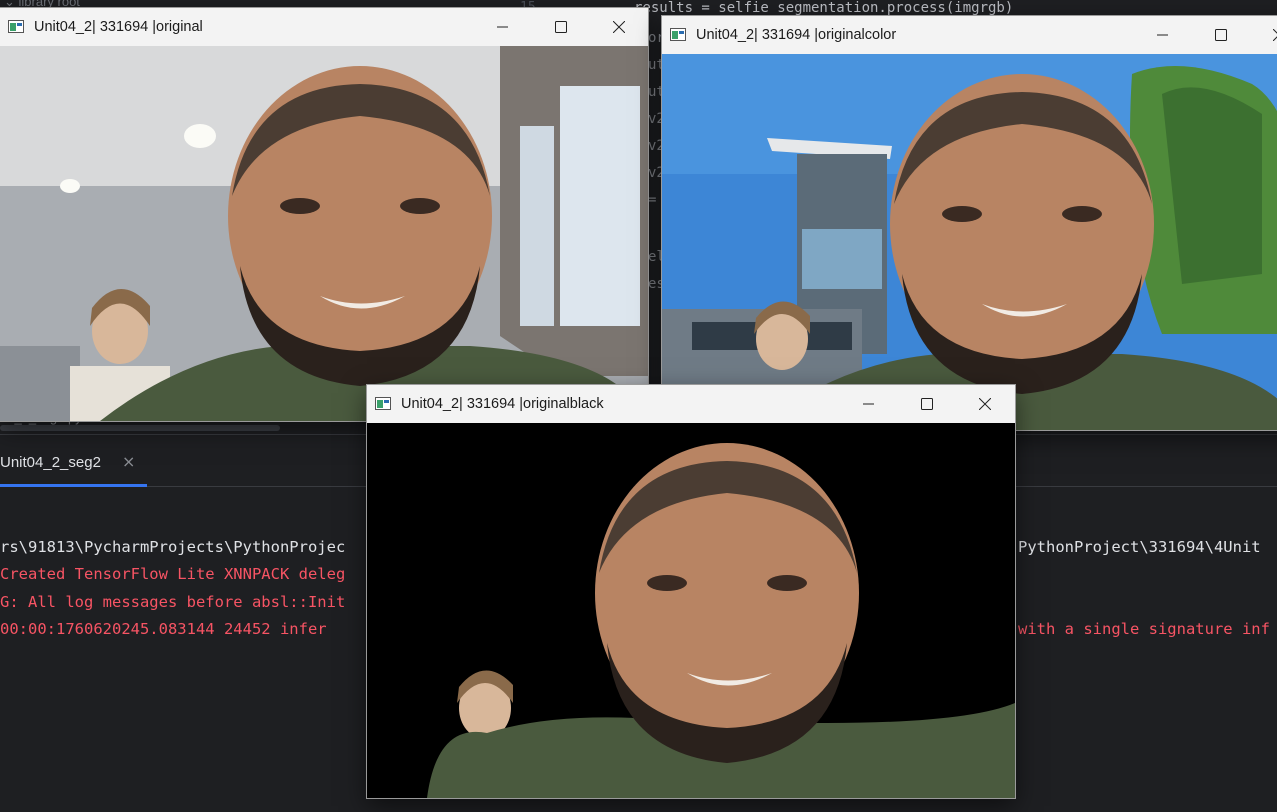 The width and height of the screenshot is (1277, 812). What do you see at coordinates (173, 574) in the screenshot?
I see `console-error-line: Created TensorFlow Lite XNNPACK deleg` at bounding box center [173, 574].